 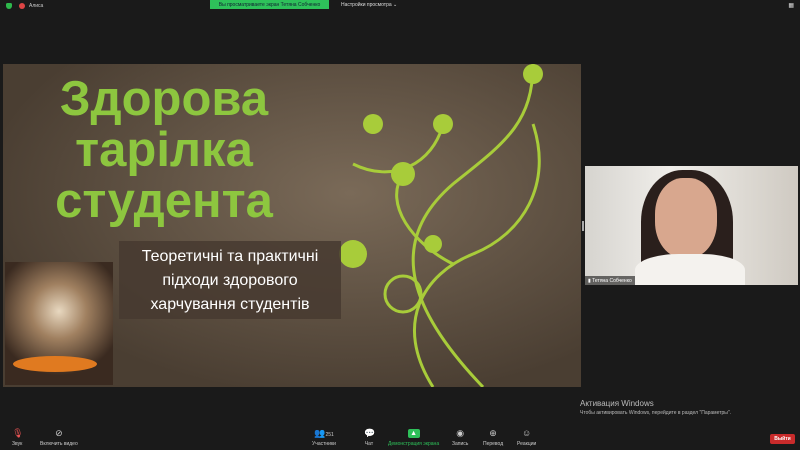 What do you see at coordinates (527, 444) in the screenshot?
I see `reactions-label: Реакции` at bounding box center [527, 444].